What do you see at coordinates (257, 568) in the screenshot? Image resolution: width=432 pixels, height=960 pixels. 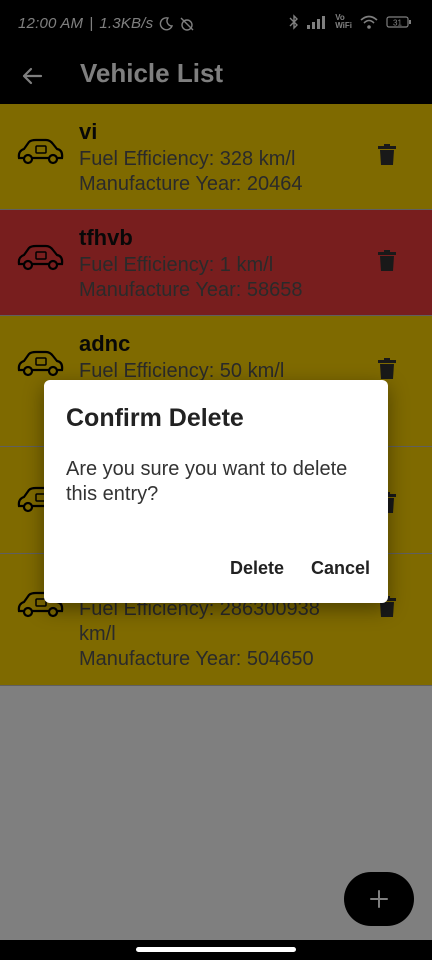 I see `confirm-delete-button: Delete` at bounding box center [257, 568].